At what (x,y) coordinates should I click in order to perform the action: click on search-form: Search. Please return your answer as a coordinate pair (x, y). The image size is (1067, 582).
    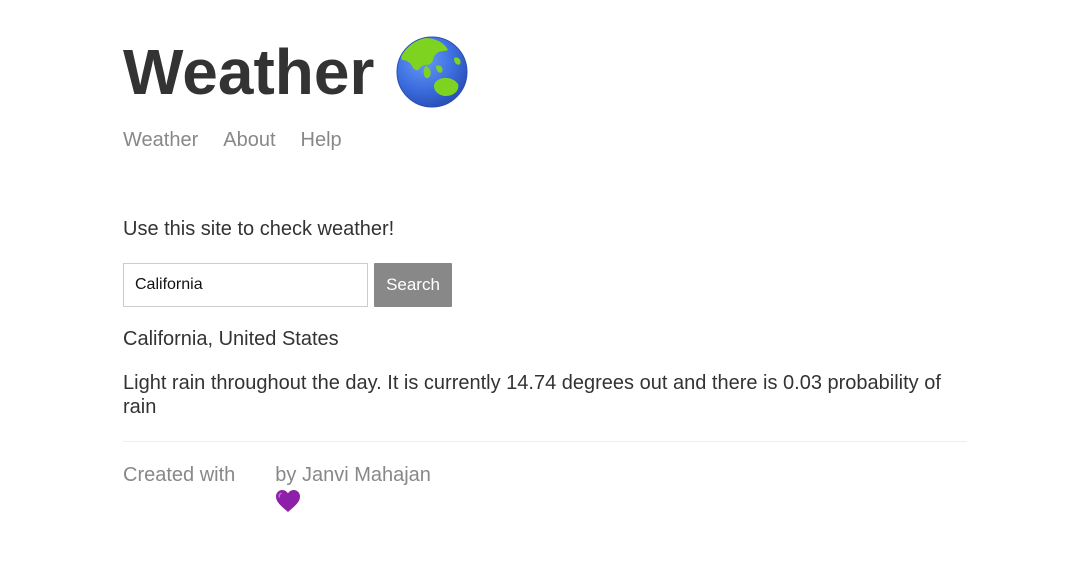
    Looking at the image, I should click on (287, 285).